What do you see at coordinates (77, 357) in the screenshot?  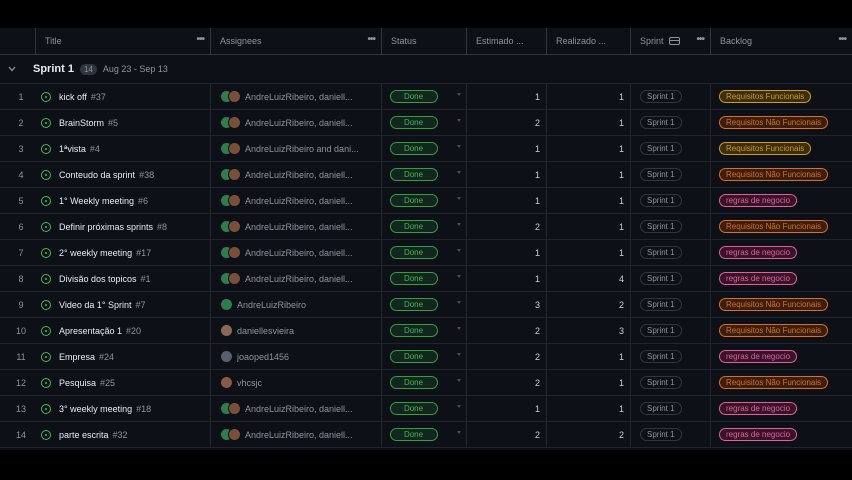 I see `issue-title-link: Empresa` at bounding box center [77, 357].